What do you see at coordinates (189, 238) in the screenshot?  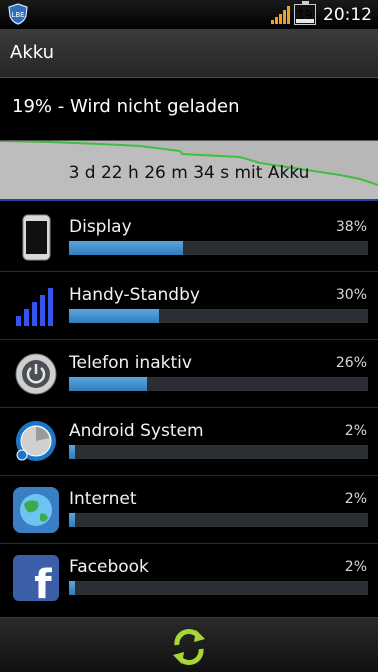 I see `usage-row-display: Display 38%` at bounding box center [189, 238].